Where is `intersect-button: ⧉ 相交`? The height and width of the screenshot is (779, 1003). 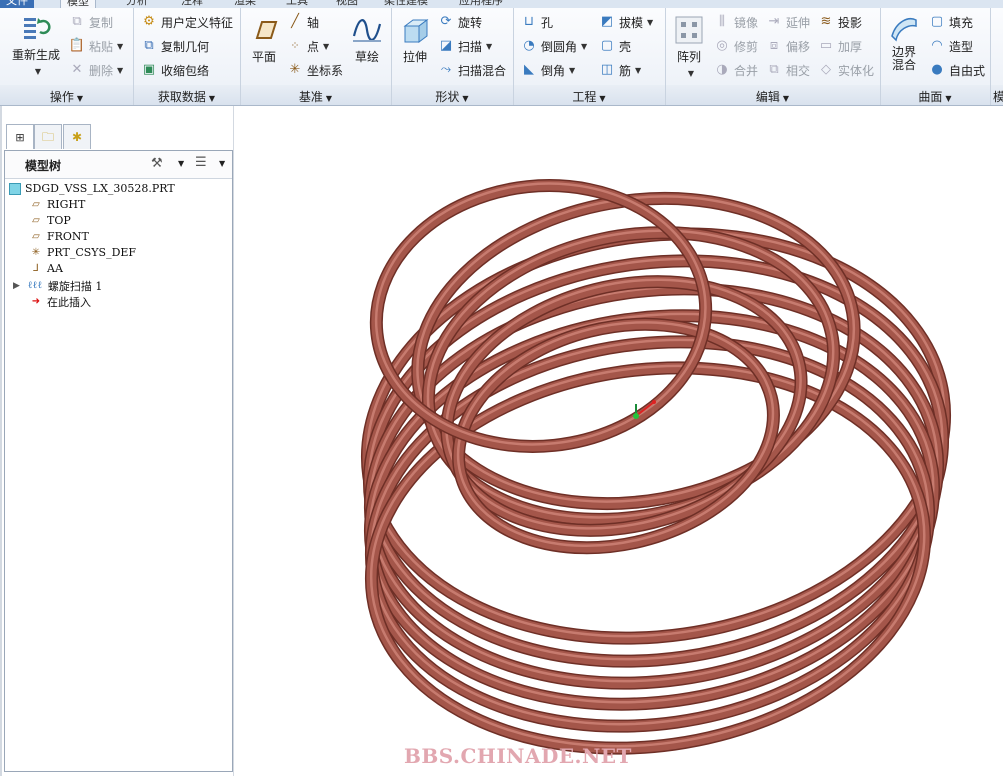
intersect-button: ⧉ 相交 is located at coordinates (787, 70).